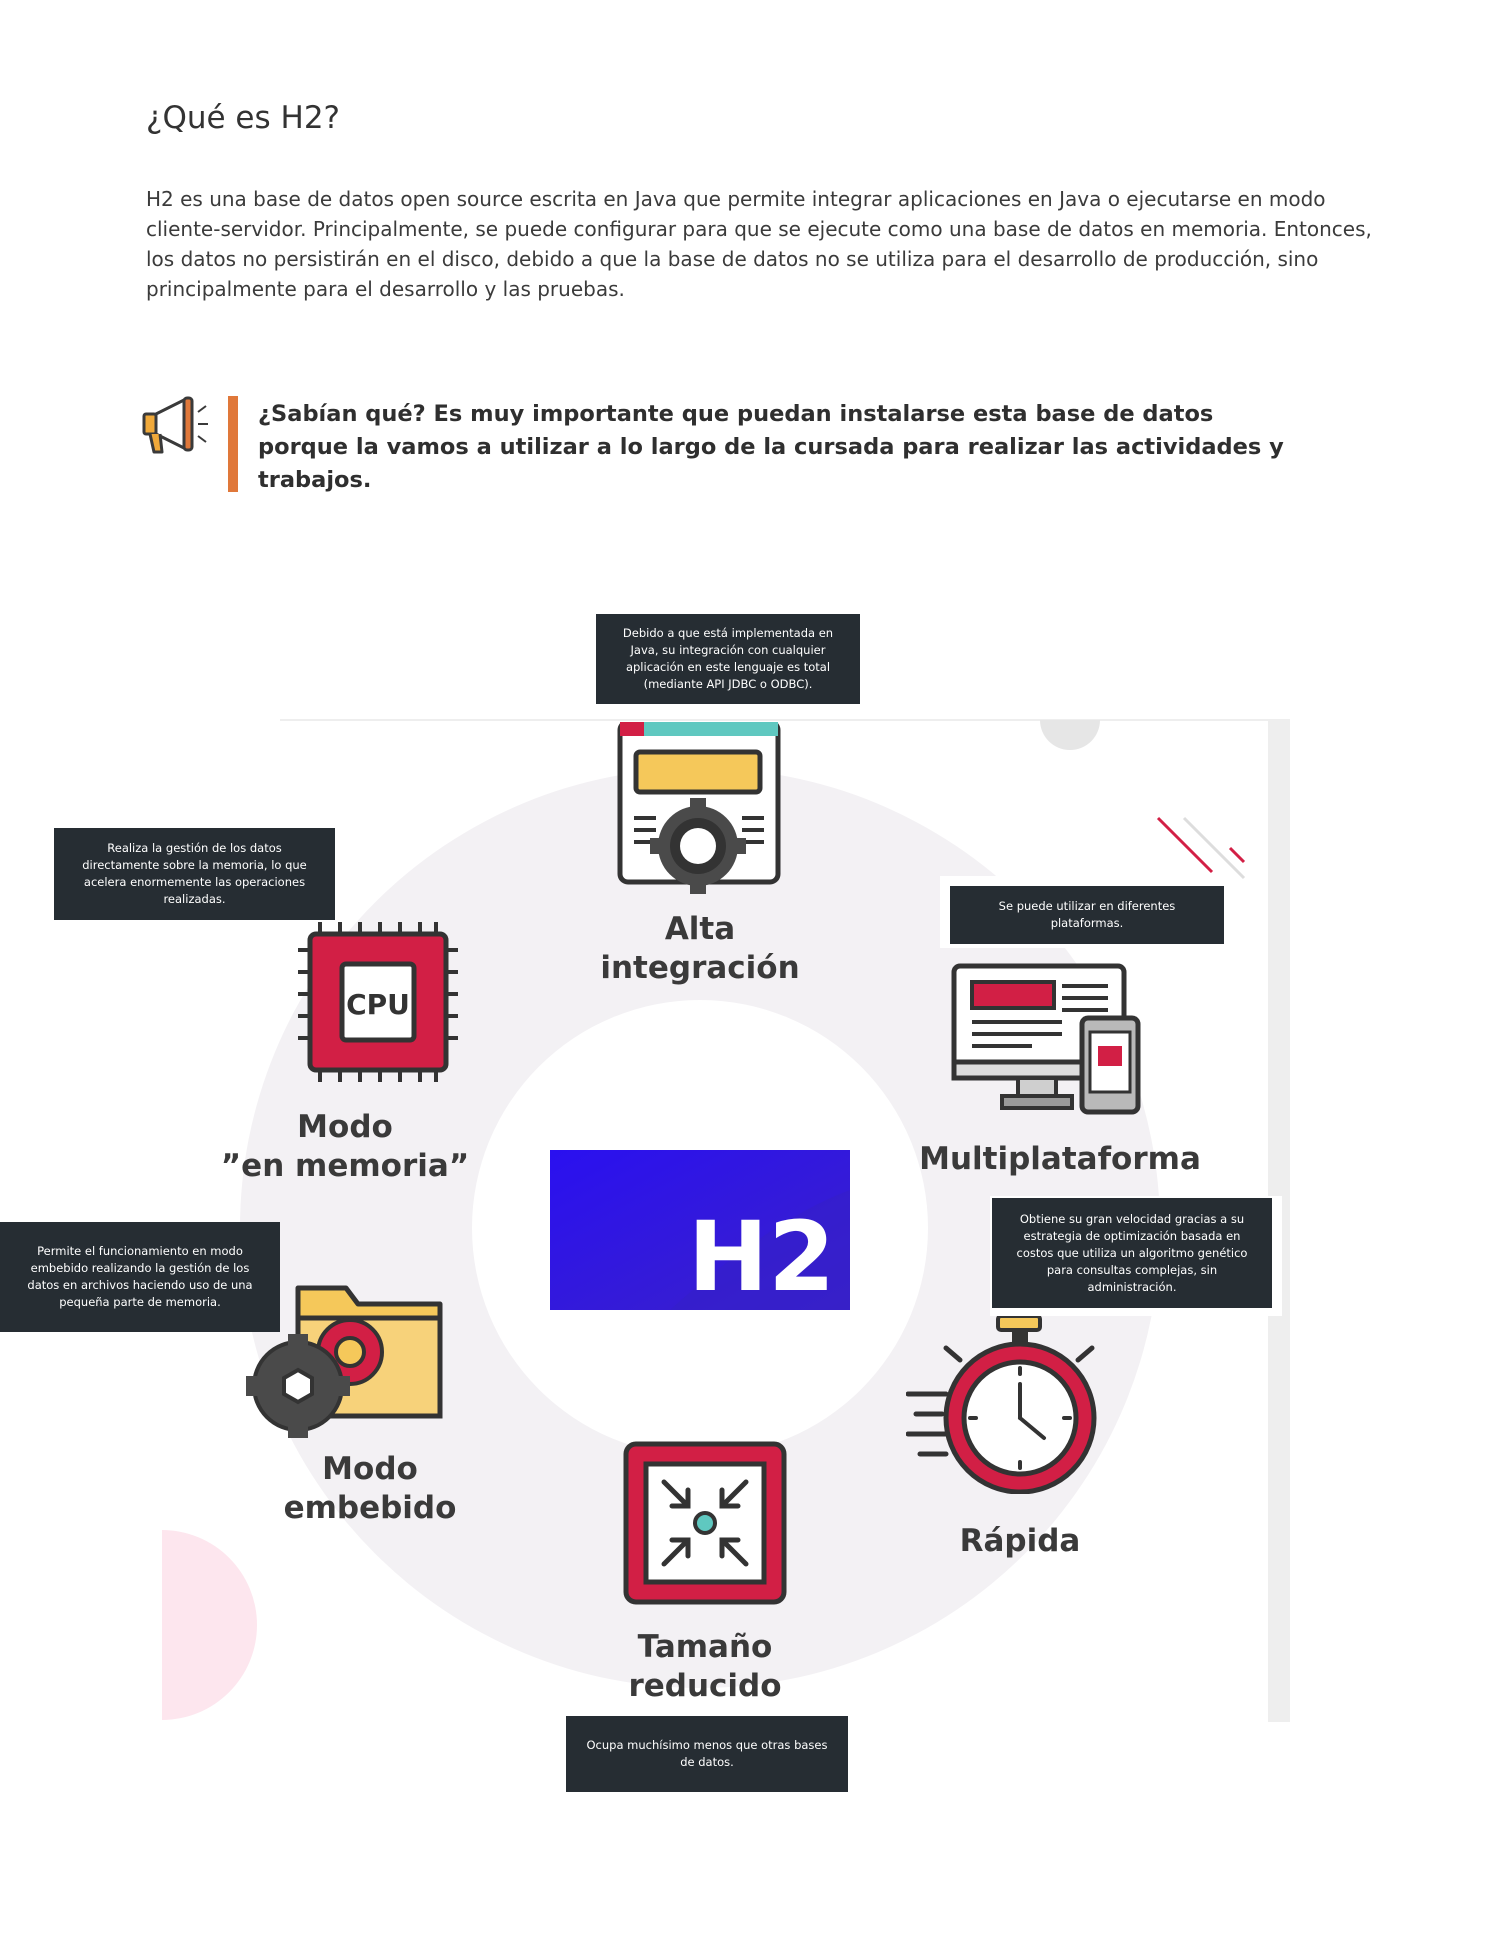  Describe the element at coordinates (345, 1166) in the screenshot. I see `feature-label-line: ”en memoria”` at that location.